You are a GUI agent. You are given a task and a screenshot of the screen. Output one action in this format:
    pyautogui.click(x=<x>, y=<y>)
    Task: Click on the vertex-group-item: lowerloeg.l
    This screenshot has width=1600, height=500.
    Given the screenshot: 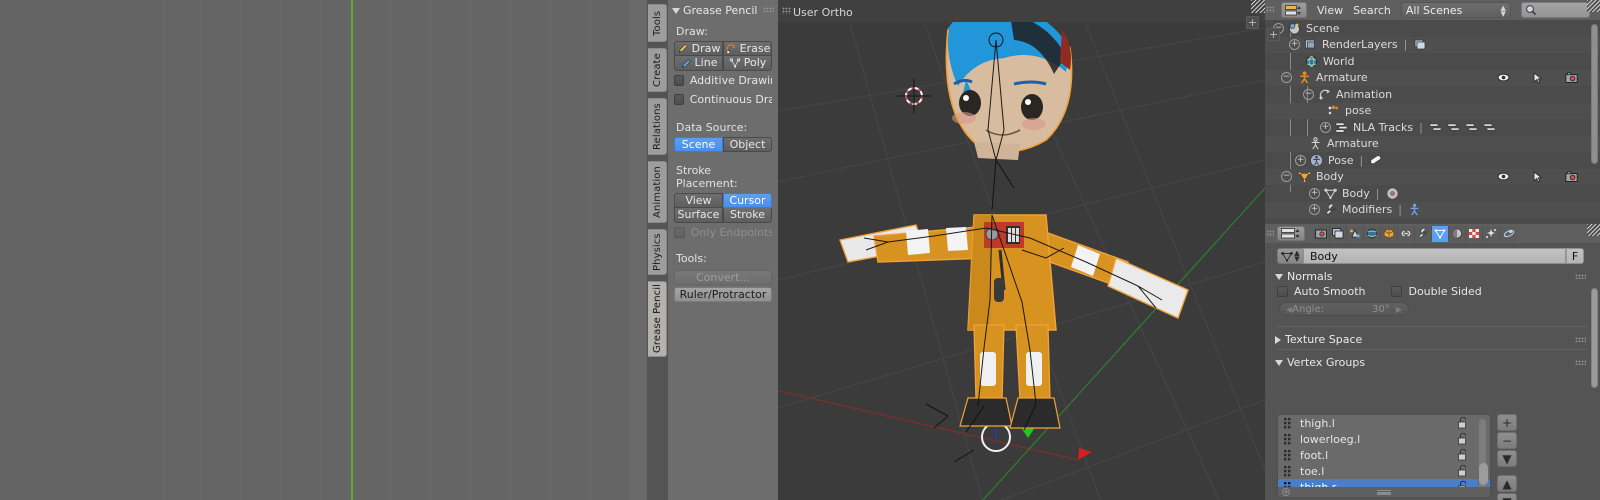 What is the action you would take?
    pyautogui.click(x=1384, y=439)
    